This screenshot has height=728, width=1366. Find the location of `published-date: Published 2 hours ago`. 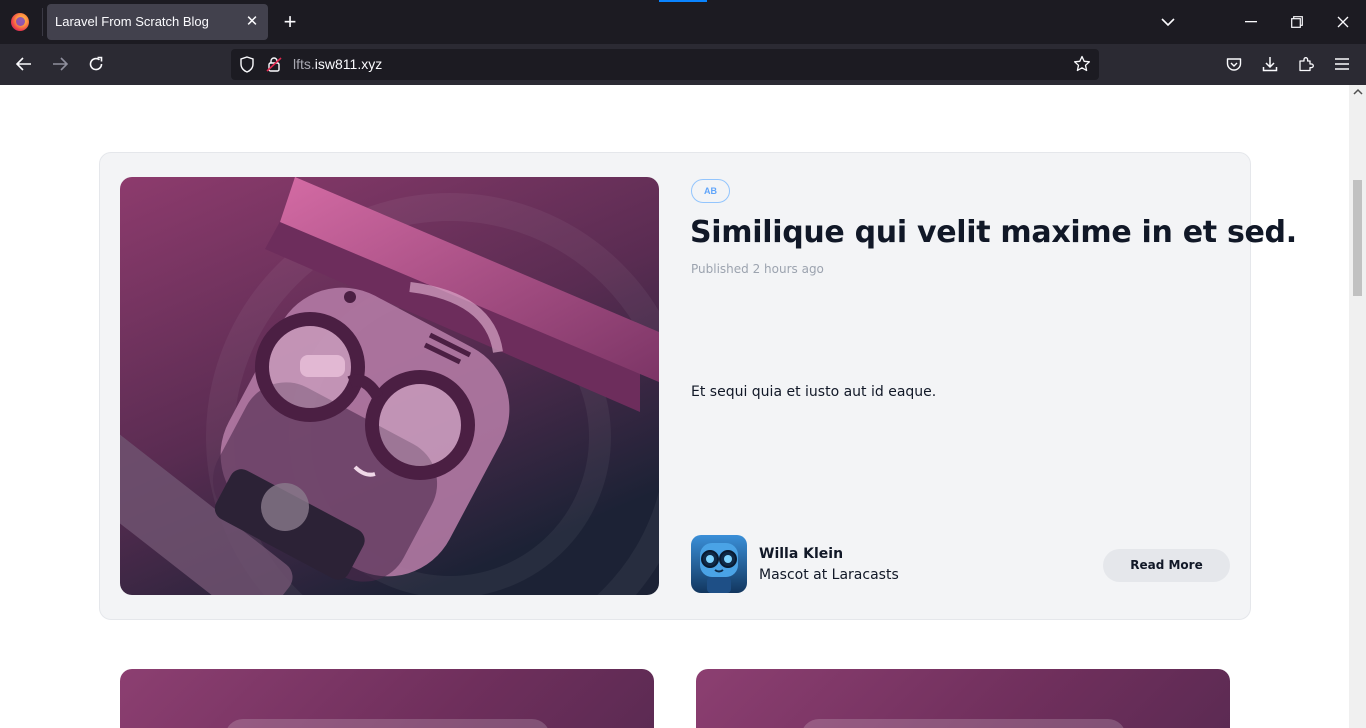

published-date: Published 2 hours ago is located at coordinates (757, 269).